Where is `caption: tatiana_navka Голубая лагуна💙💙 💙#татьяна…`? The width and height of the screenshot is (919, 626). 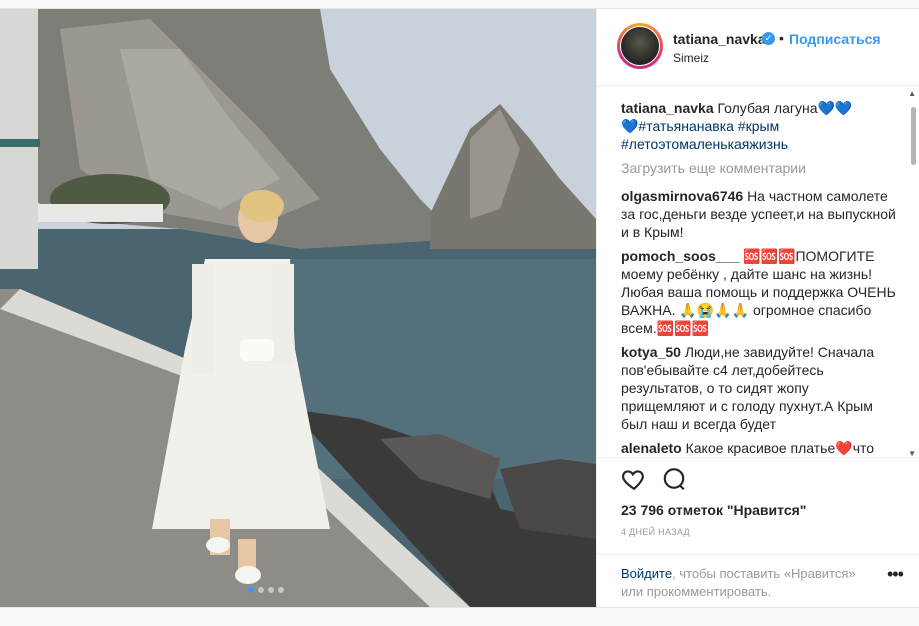 caption: tatiana_navka Голубая лагуна💙💙 💙#татьяна… is located at coordinates (758, 126).